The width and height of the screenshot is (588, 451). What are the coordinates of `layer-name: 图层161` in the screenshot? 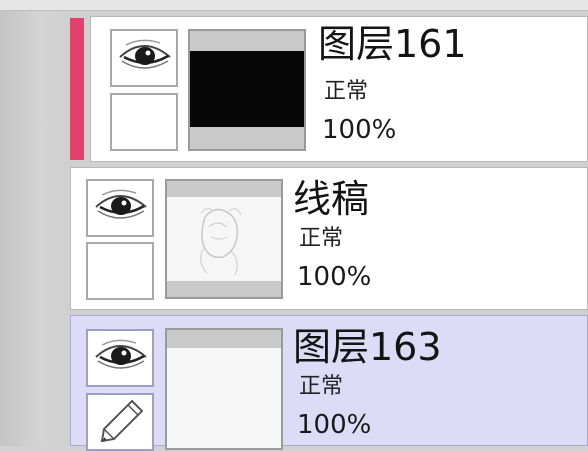 It's located at (392, 44).